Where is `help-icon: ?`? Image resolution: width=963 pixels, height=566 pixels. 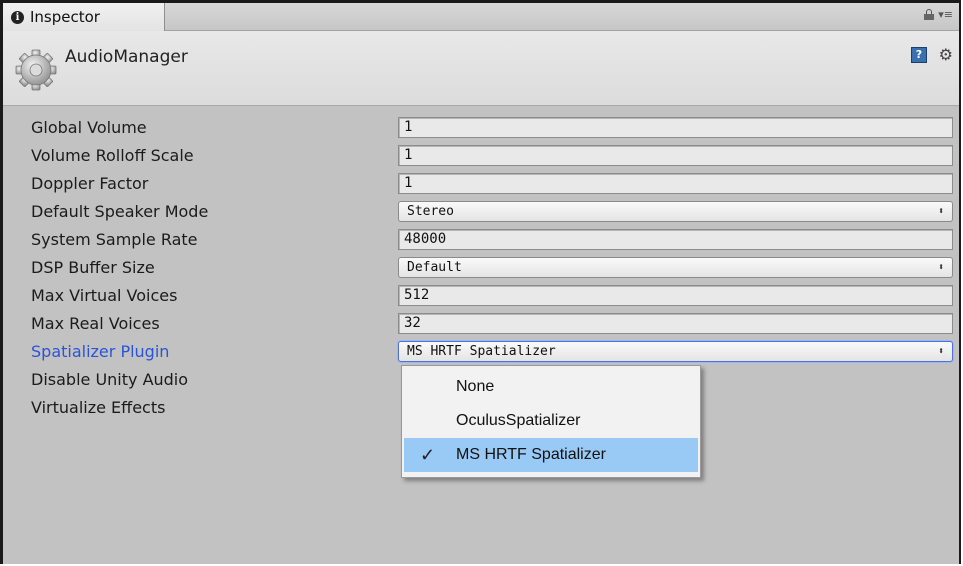 help-icon: ? is located at coordinates (919, 55).